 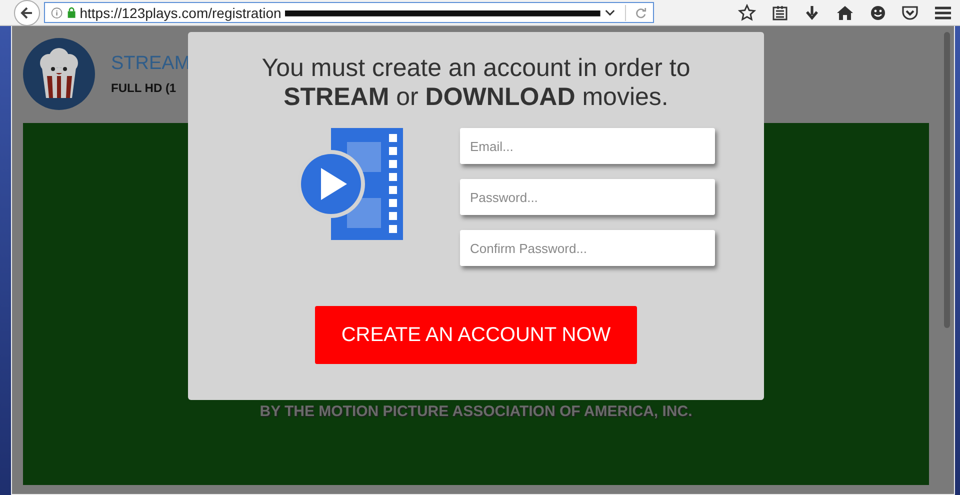 I want to click on home-icon, so click(x=845, y=12).